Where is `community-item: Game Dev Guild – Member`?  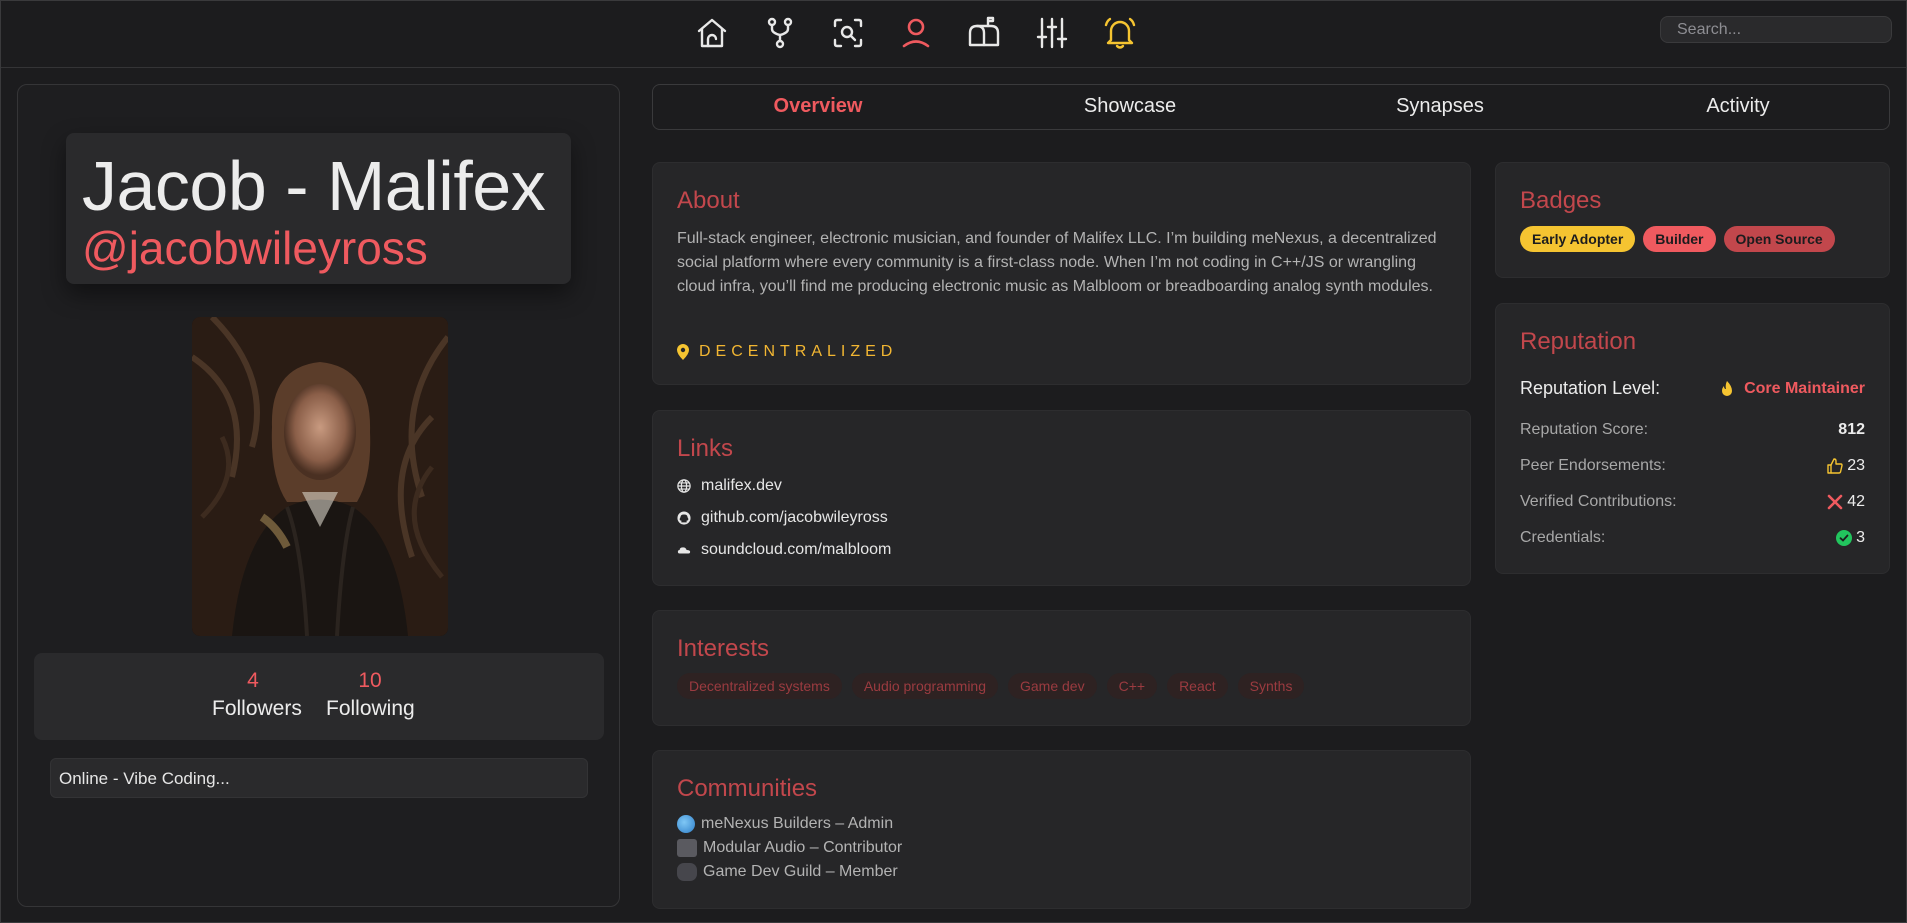 community-item: Game Dev Guild – Member is located at coordinates (787, 872).